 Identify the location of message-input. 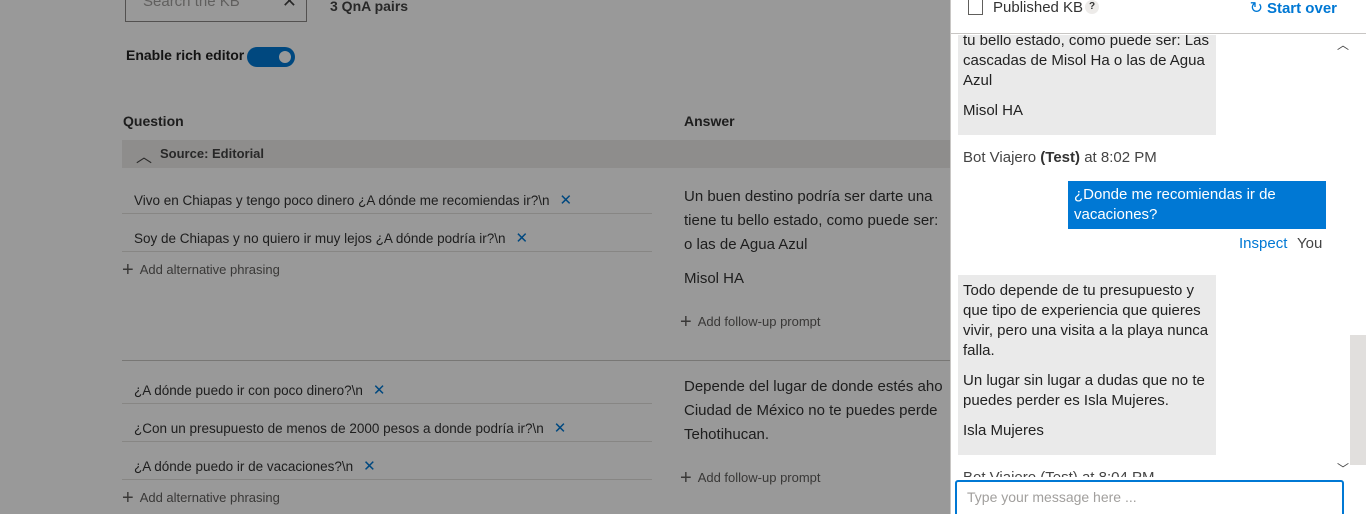
(1149, 497).